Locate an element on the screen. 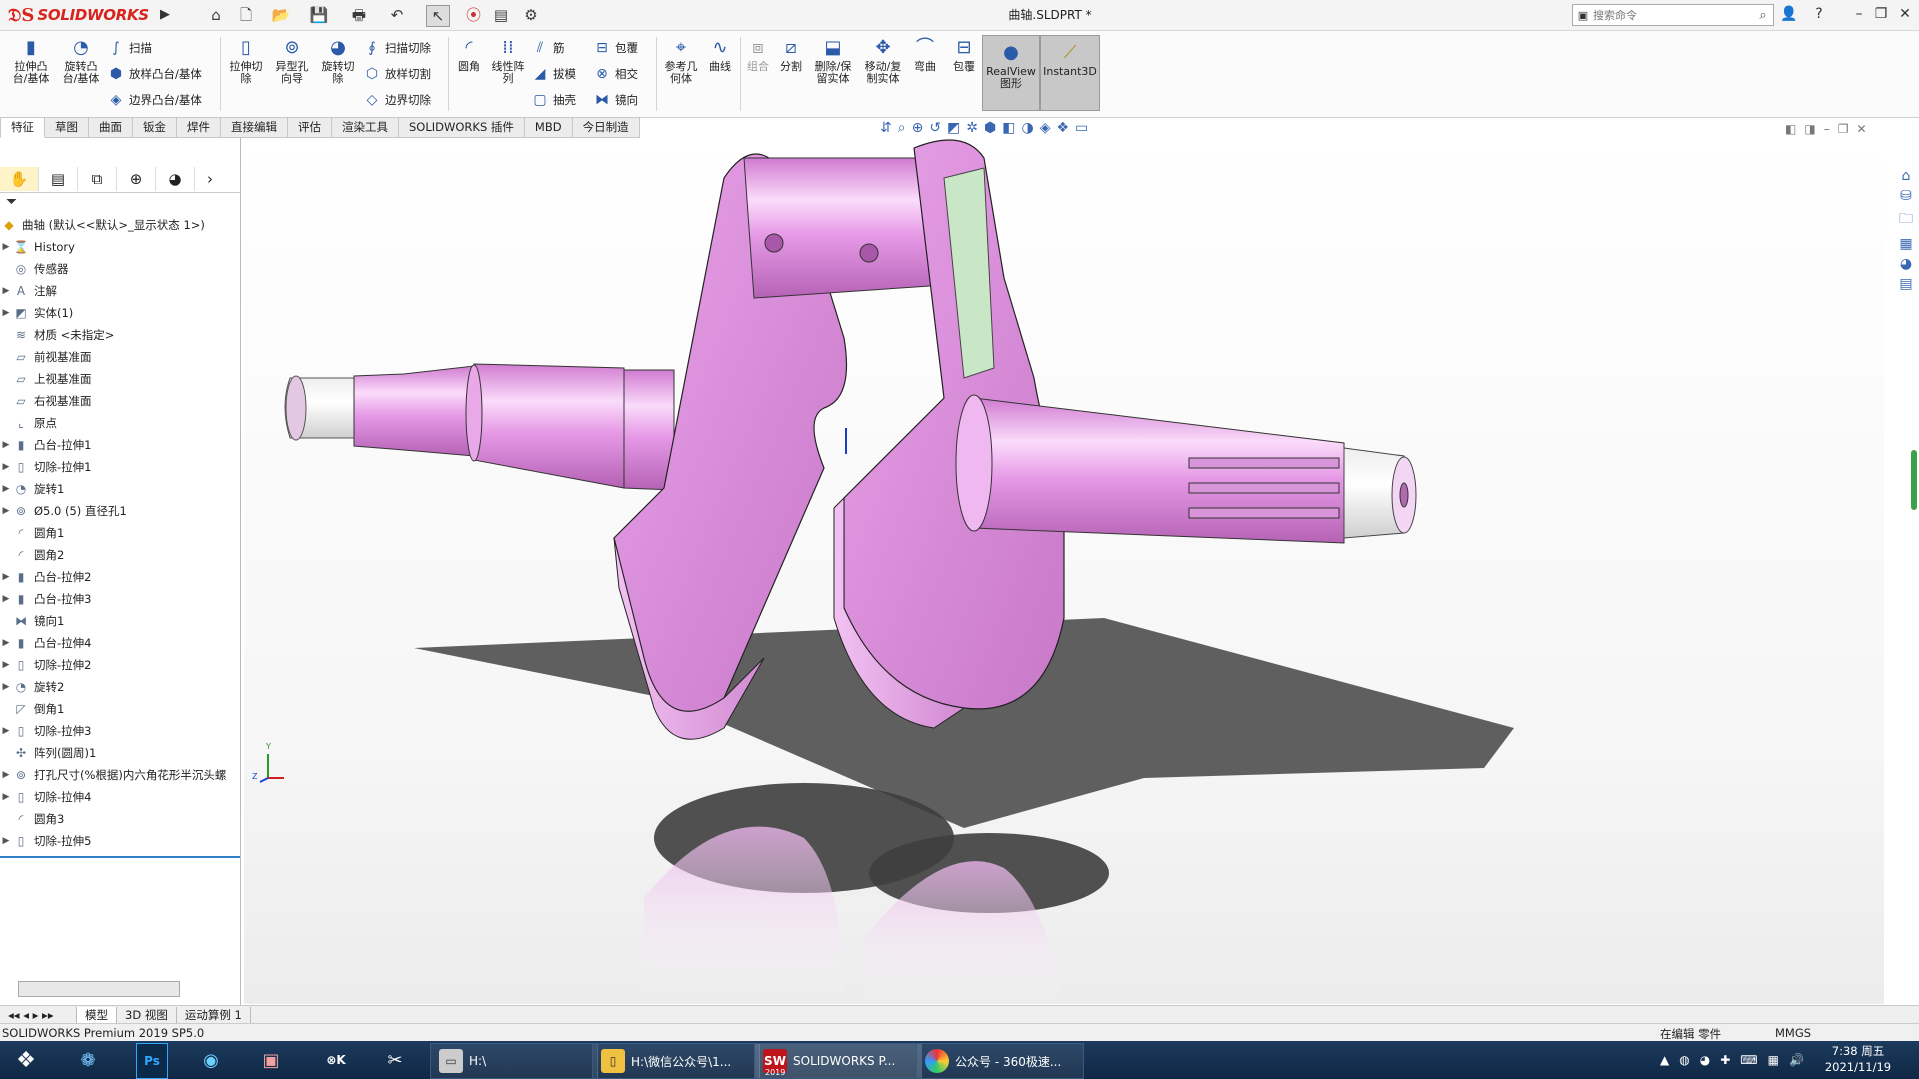 This screenshot has height=1079, width=1919. tile-left-icon: ◧ is located at coordinates (1790, 129).